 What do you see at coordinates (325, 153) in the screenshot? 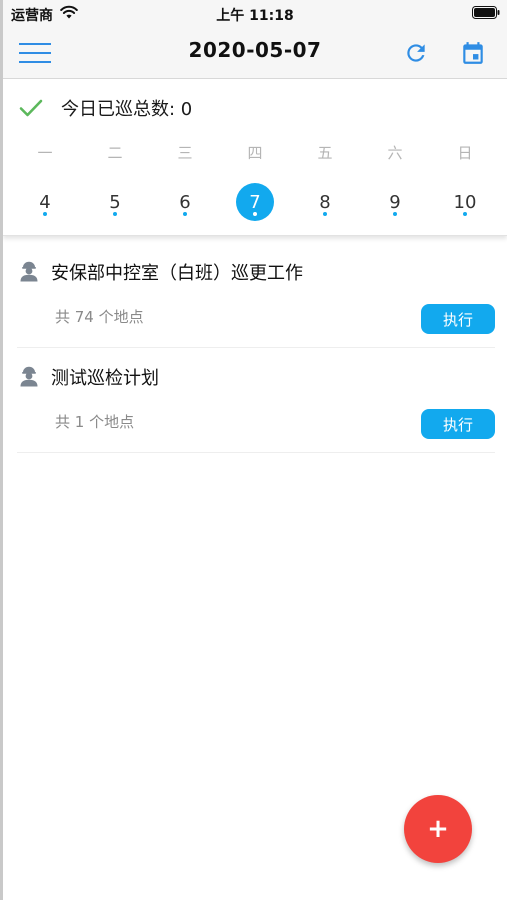
I see `weekday-label: 五` at bounding box center [325, 153].